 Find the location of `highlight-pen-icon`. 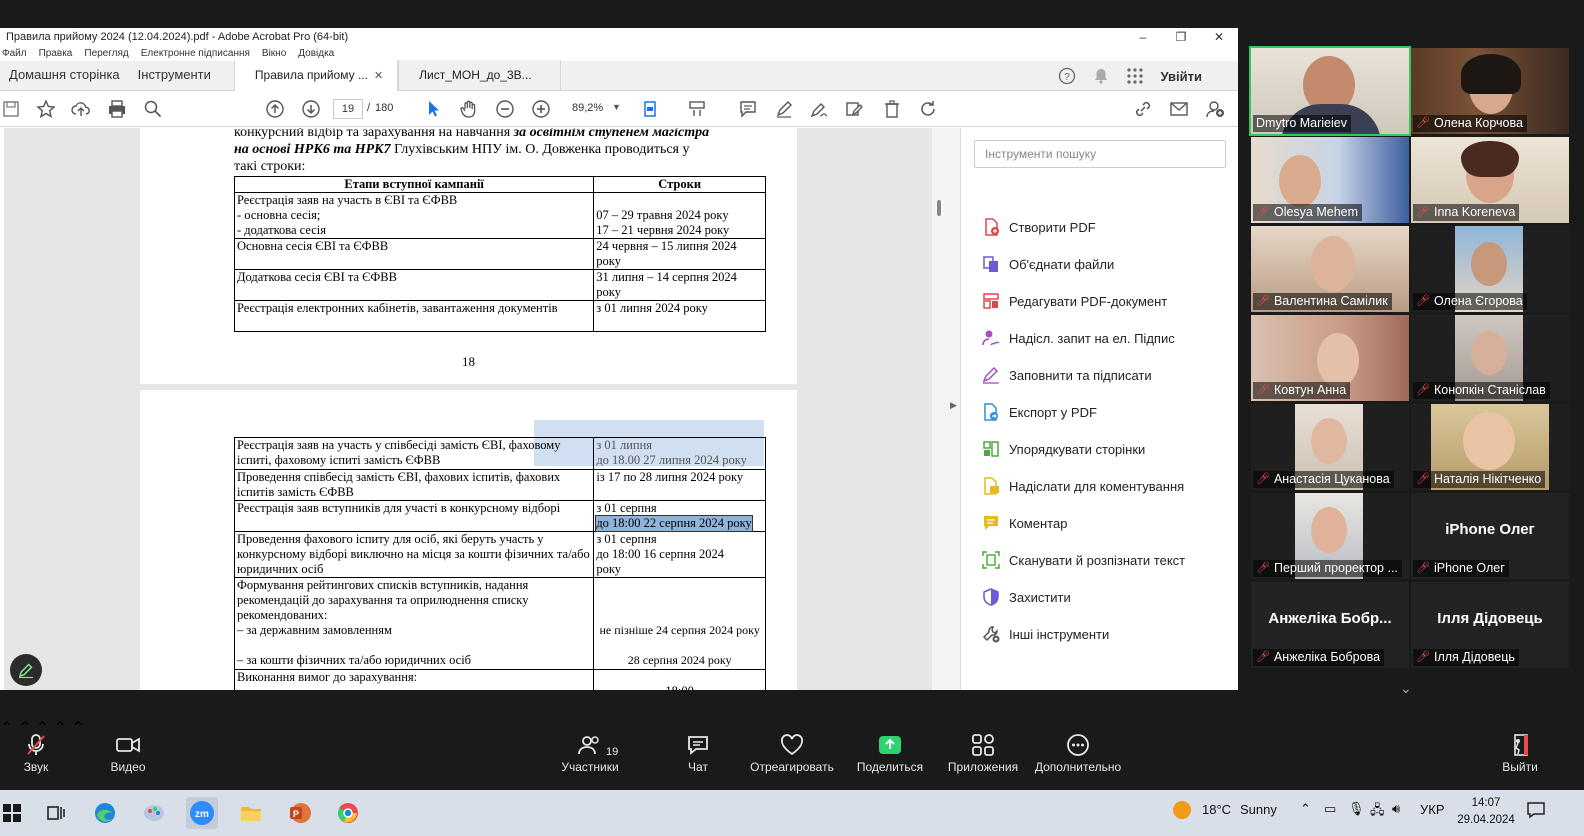

highlight-pen-icon is located at coordinates (784, 109).